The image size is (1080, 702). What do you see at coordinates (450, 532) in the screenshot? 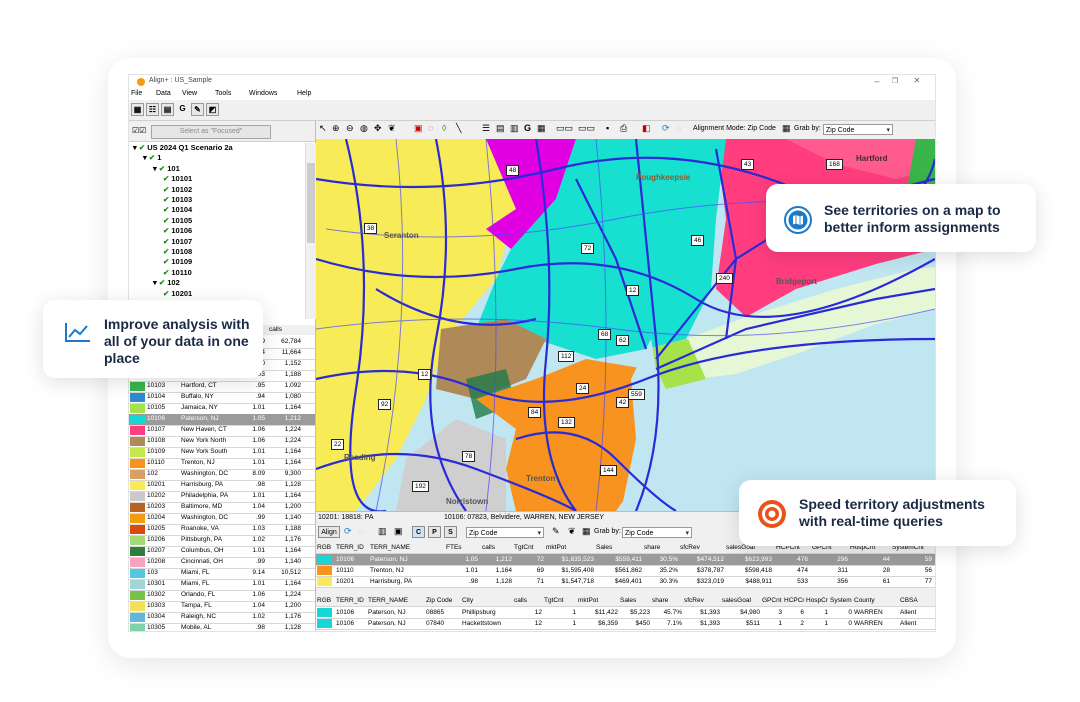
I see `s-toggle: S` at bounding box center [450, 532].